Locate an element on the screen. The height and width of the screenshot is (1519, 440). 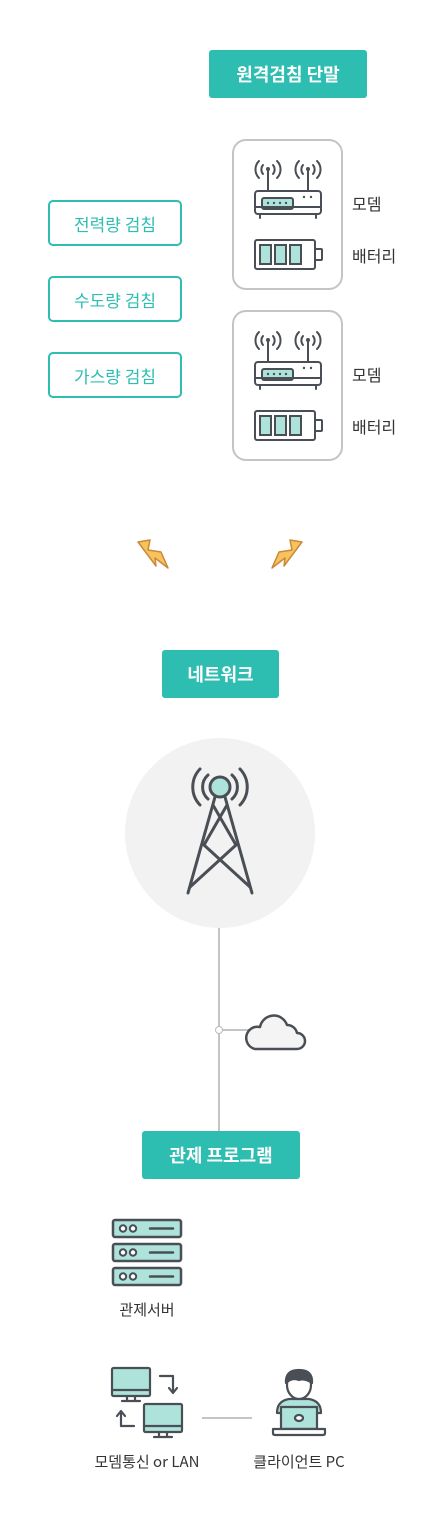
meter-gas-button: 가스량 검침 is located at coordinates (115, 375).